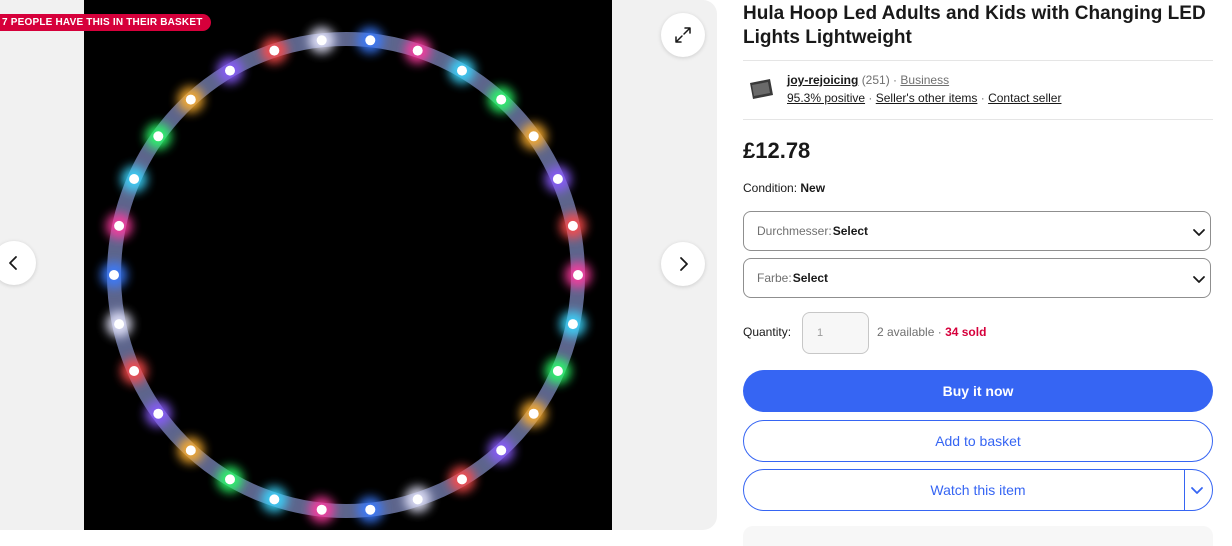 The height and width of the screenshot is (546, 1232). I want to click on watch-item-button: Watch this item, so click(978, 490).